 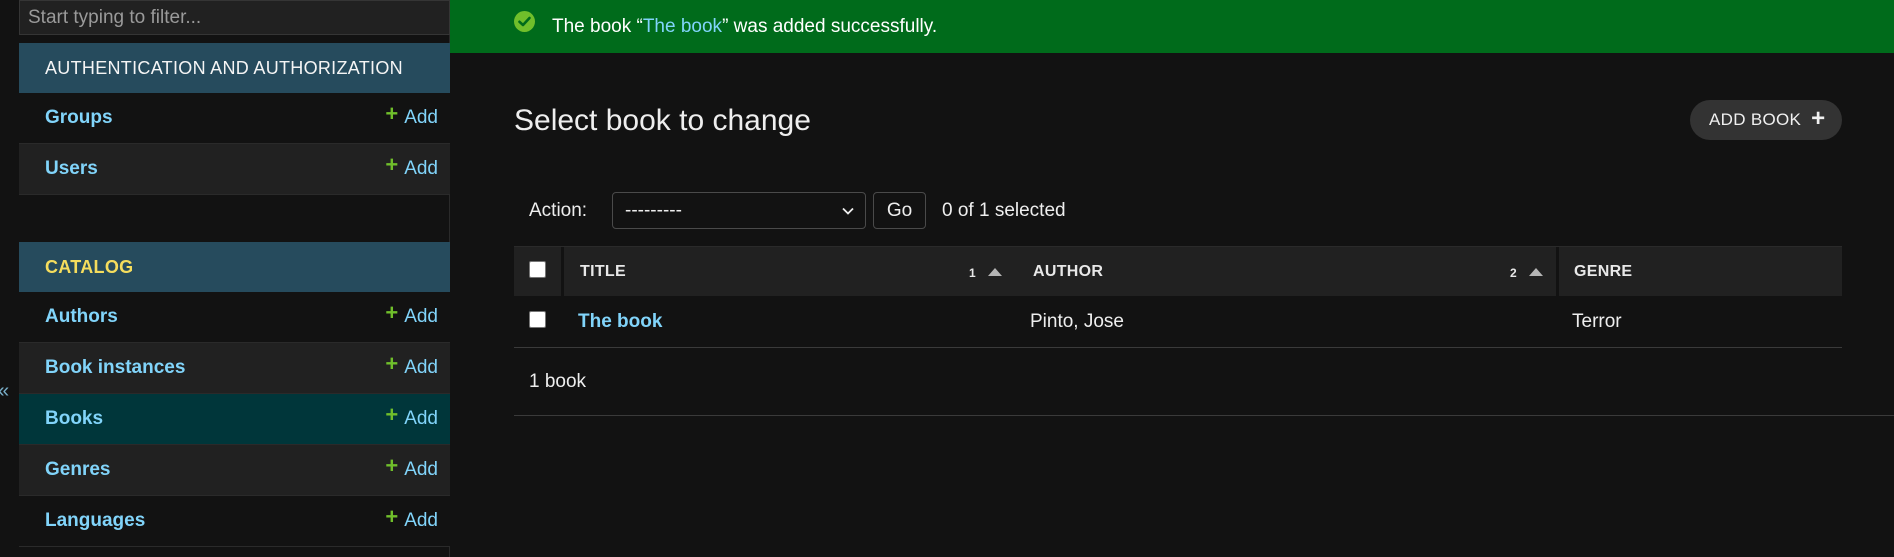 I want to click on column-header-author: AUTHOR 2, so click(x=1286, y=272).